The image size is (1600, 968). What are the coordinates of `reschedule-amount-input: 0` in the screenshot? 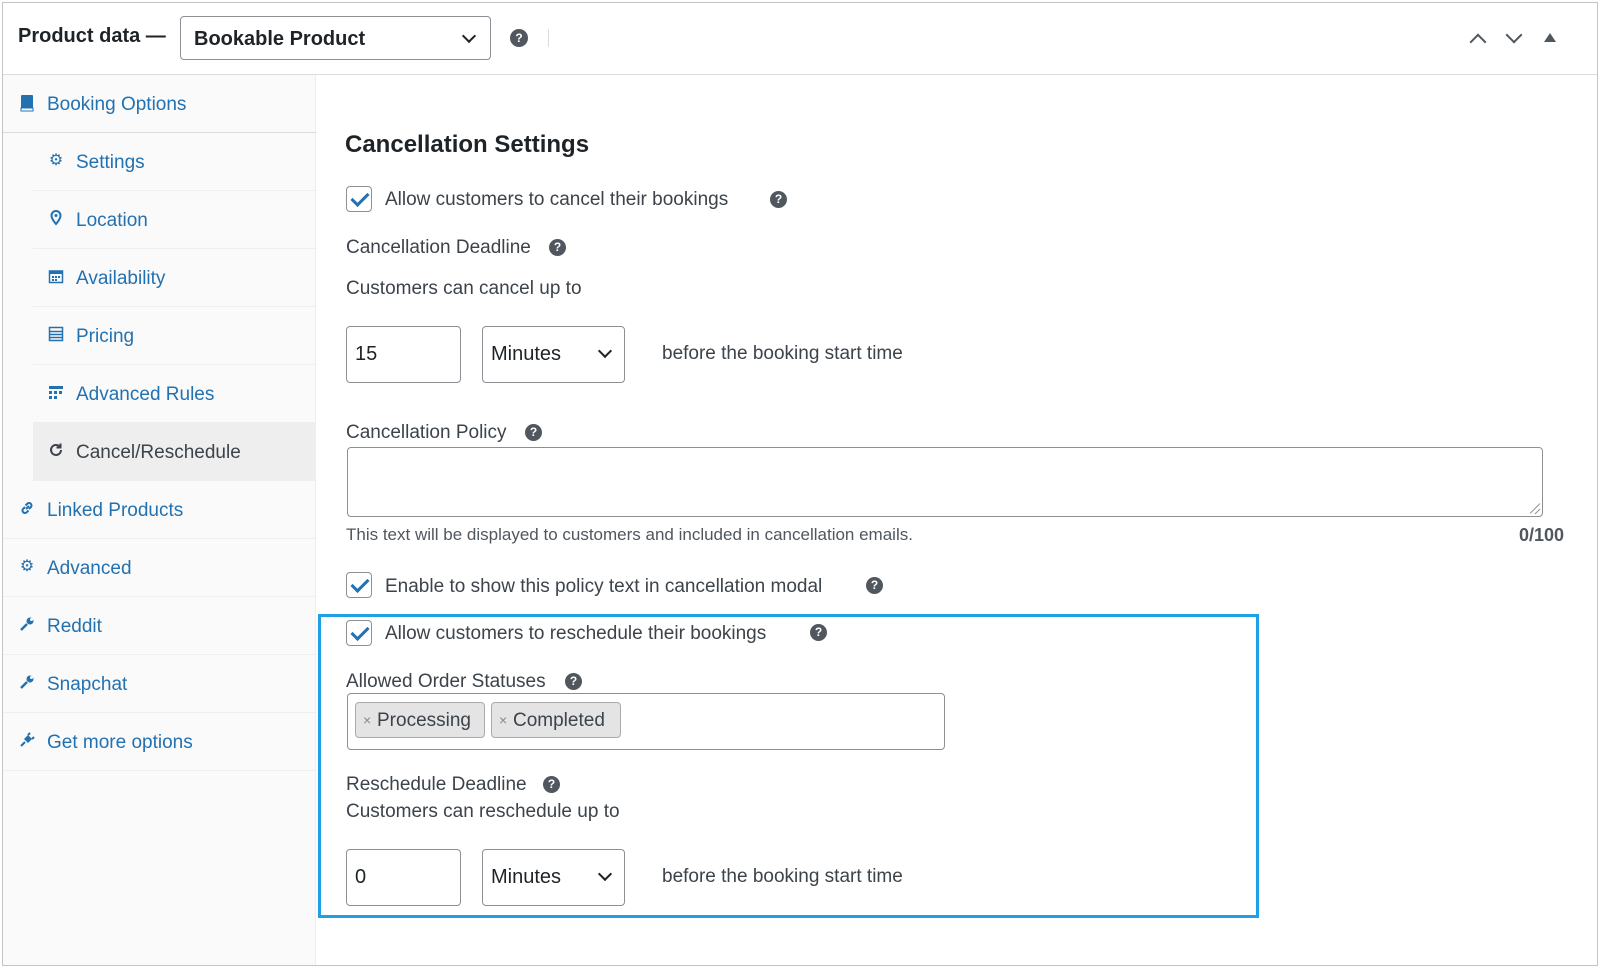 It's located at (403, 877).